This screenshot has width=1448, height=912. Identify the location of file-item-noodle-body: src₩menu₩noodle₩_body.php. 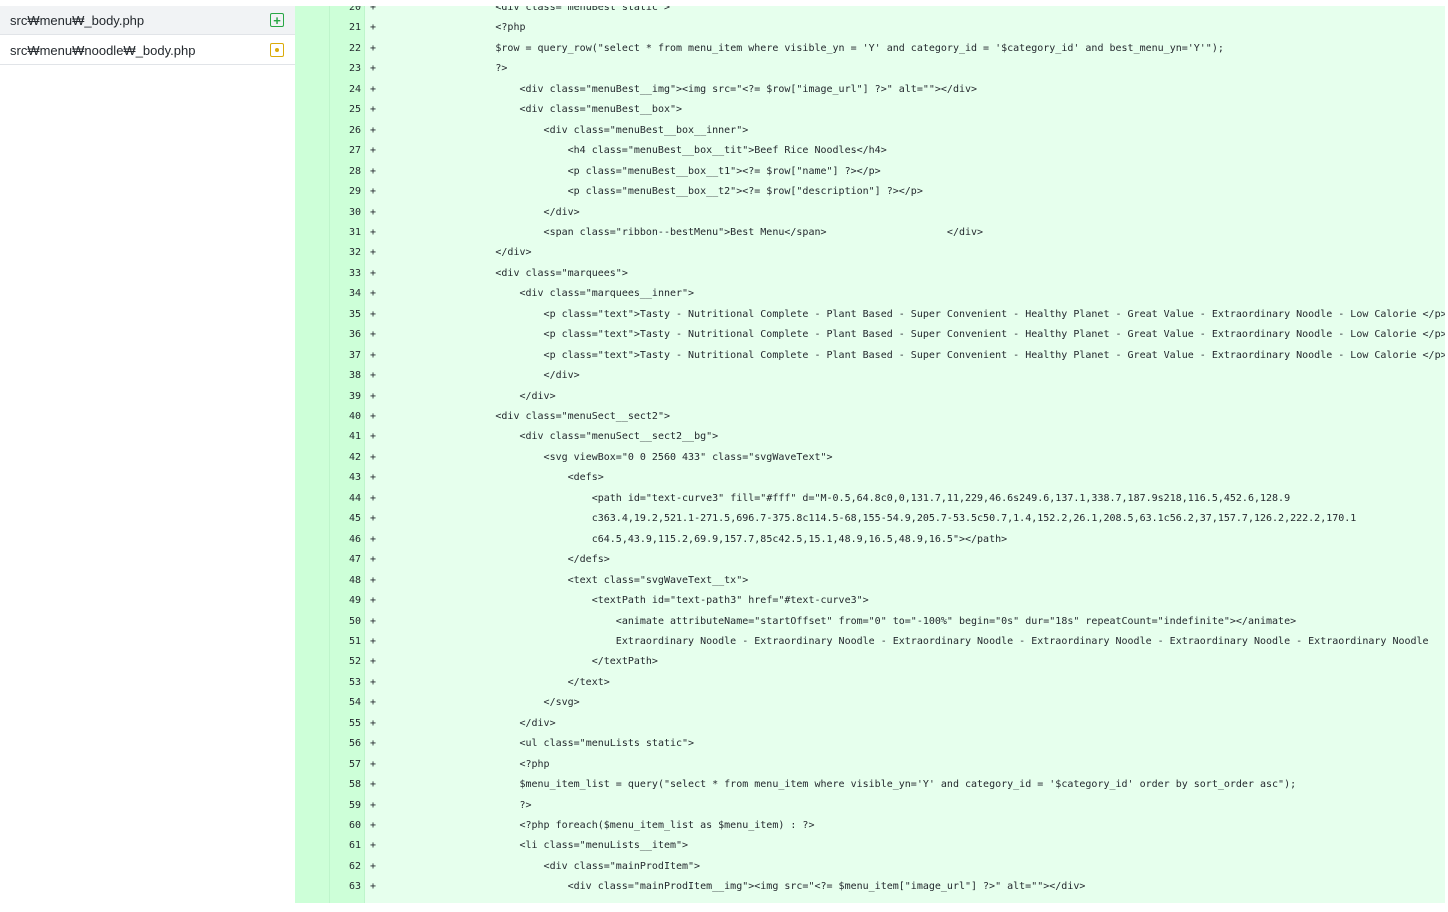
(147, 50).